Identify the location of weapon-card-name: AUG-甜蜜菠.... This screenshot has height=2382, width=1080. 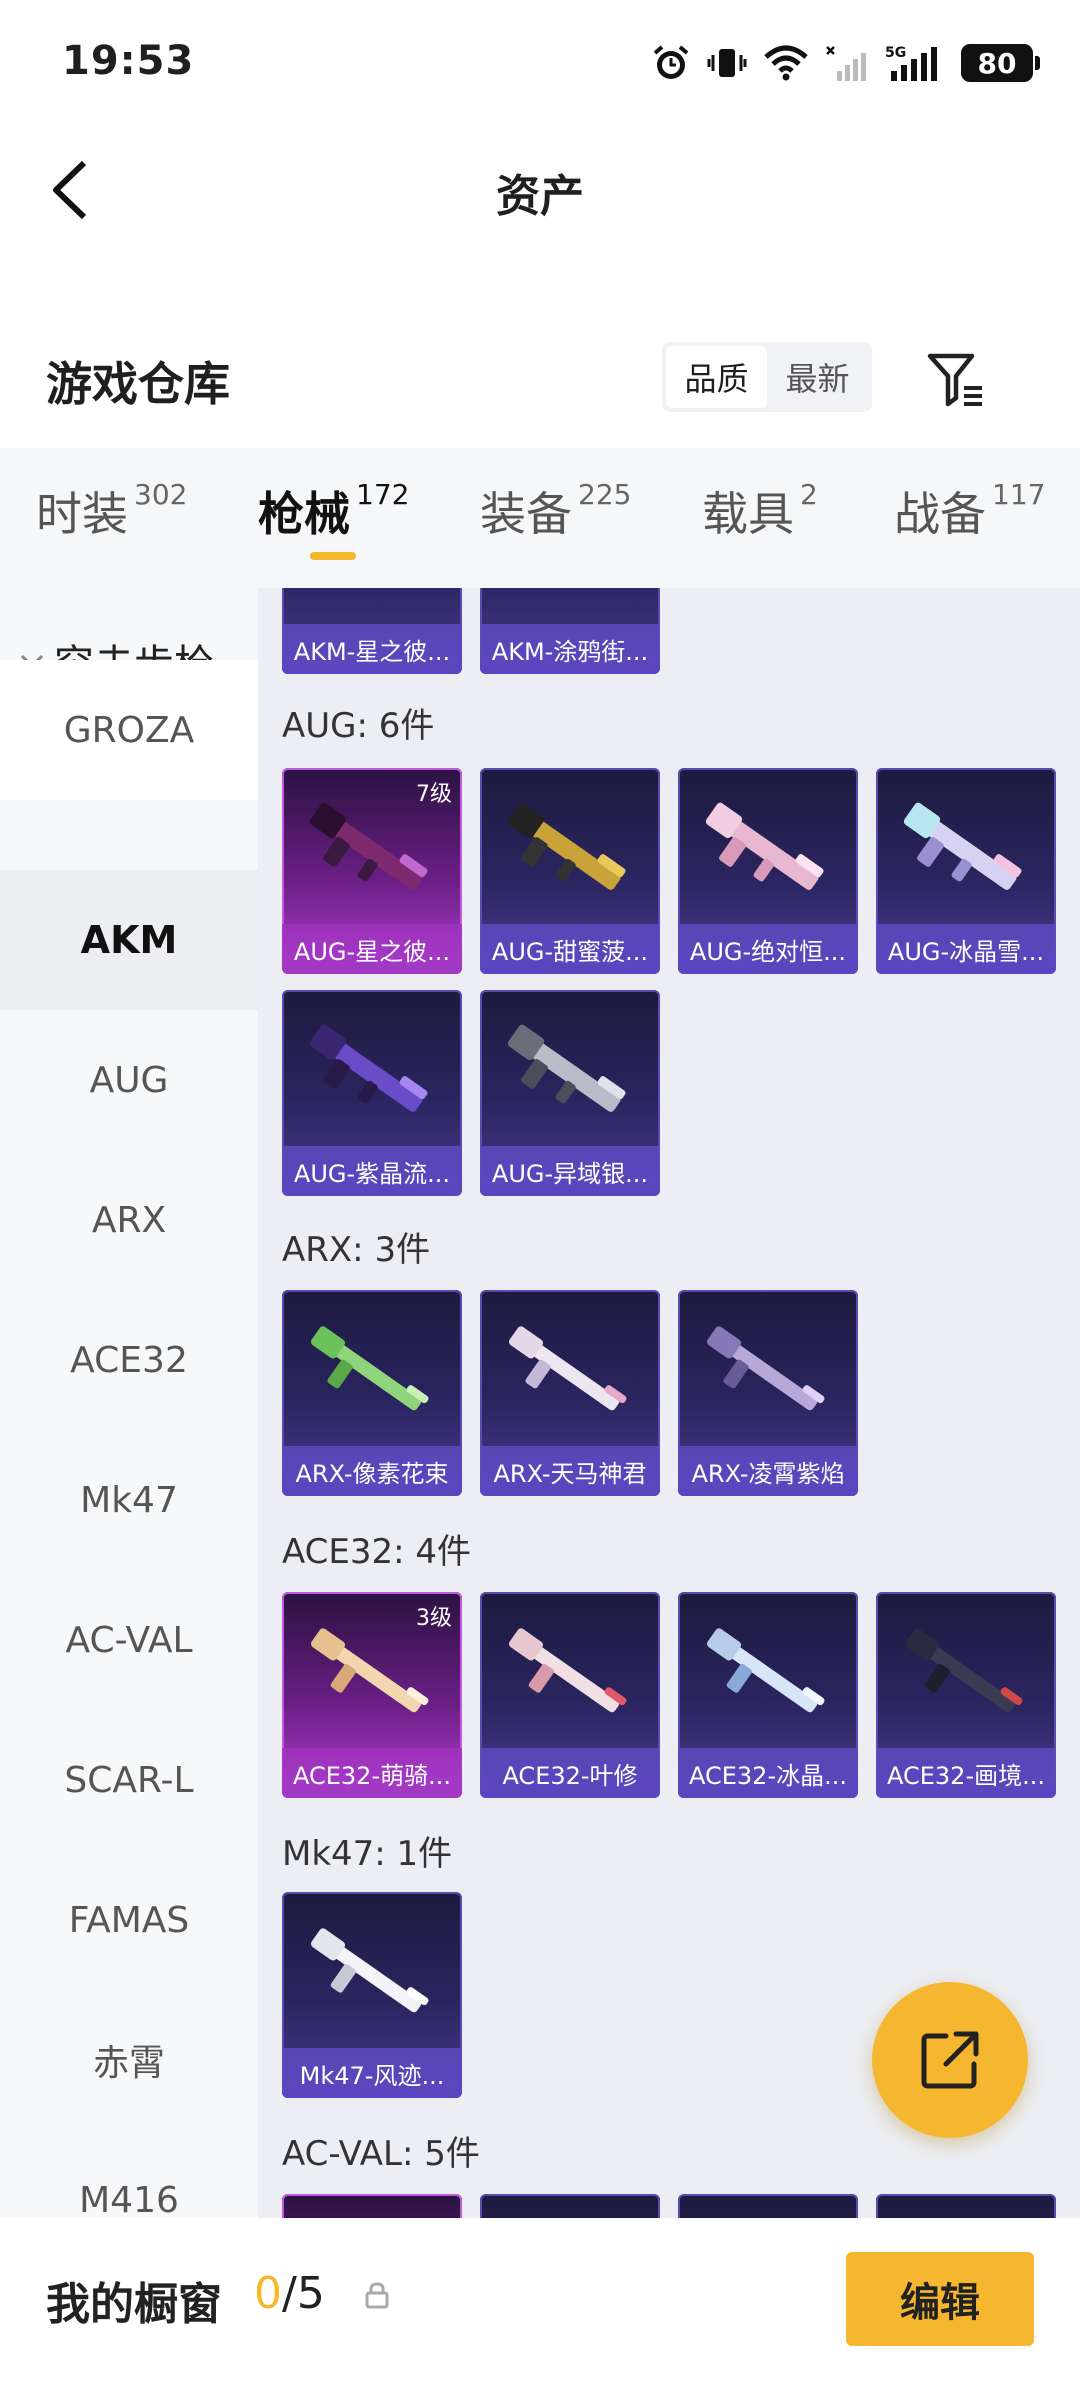
(570, 949).